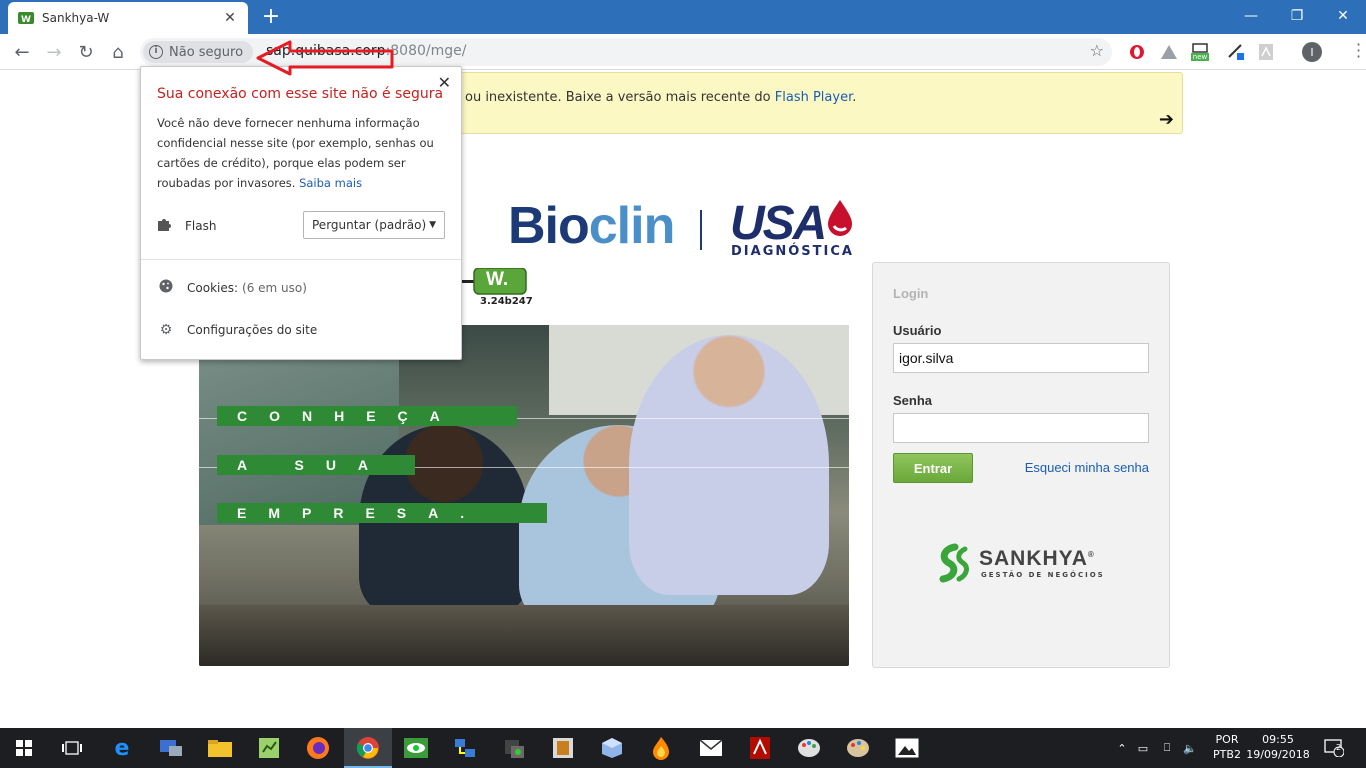 This screenshot has height=768, width=1366. Describe the element at coordinates (465, 748) in the screenshot. I see `network-admin-icon` at that location.